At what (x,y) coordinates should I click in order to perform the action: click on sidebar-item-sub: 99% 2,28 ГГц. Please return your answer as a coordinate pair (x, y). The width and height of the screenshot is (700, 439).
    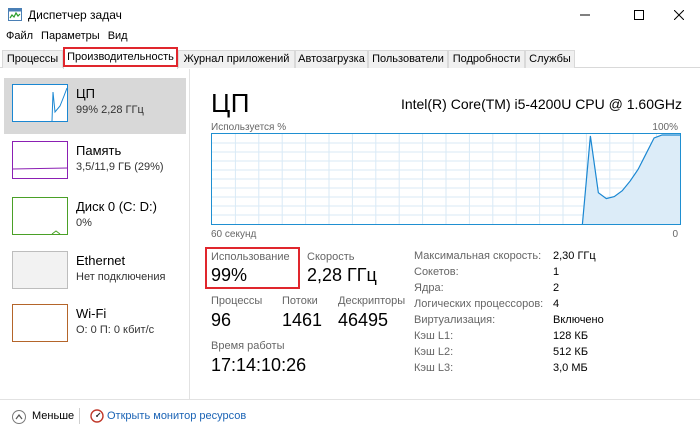
    Looking at the image, I should click on (110, 110).